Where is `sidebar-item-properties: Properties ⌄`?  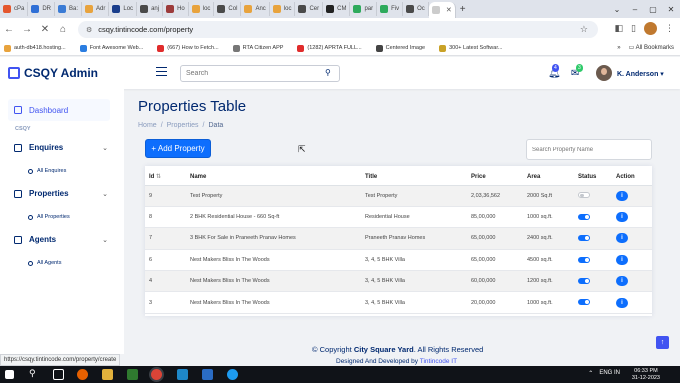
sidebar-item-properties: Properties ⌄ is located at coordinates (61, 193).